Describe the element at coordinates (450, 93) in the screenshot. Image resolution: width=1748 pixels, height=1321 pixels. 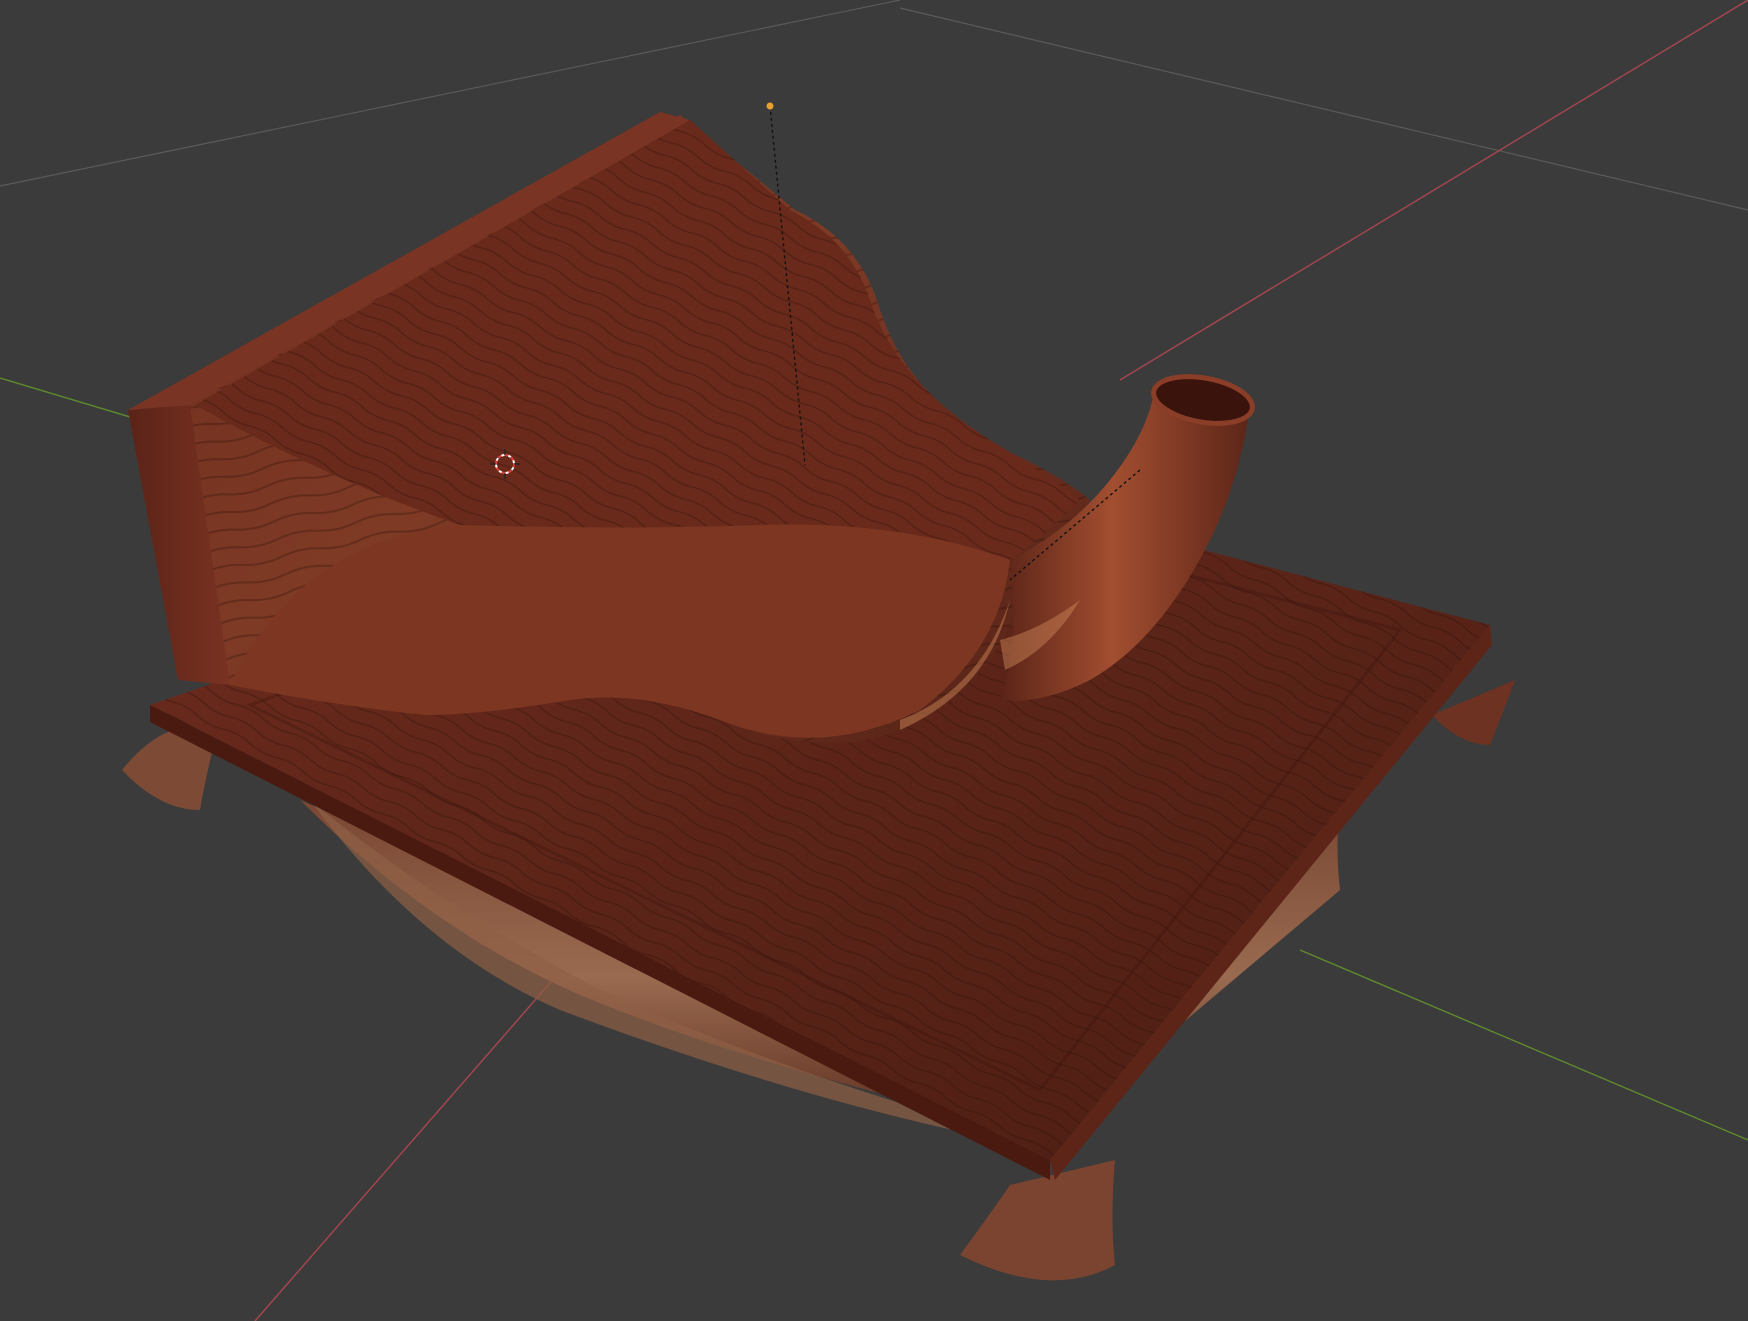
I see `grid-line-upper` at that location.